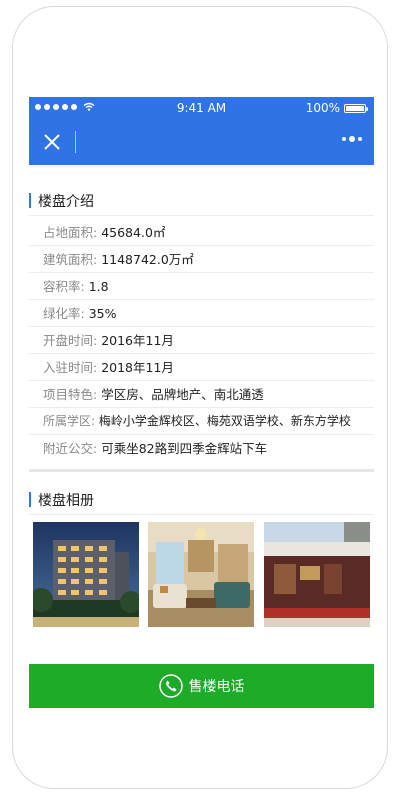 This screenshot has width=400, height=795. Describe the element at coordinates (201, 200) in the screenshot. I see `intro-section-header: 楼盘介绍` at that location.